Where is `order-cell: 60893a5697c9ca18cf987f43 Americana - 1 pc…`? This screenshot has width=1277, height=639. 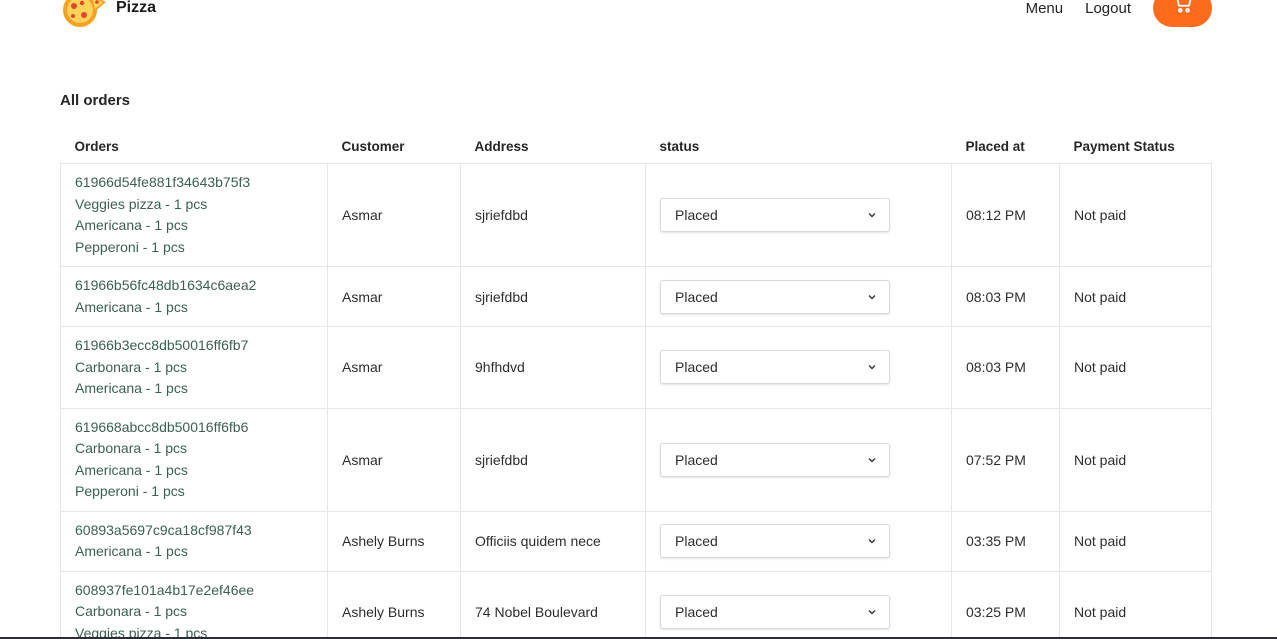 order-cell: 60893a5697c9ca18cf987f43 Americana - 1 pc… is located at coordinates (194, 541).